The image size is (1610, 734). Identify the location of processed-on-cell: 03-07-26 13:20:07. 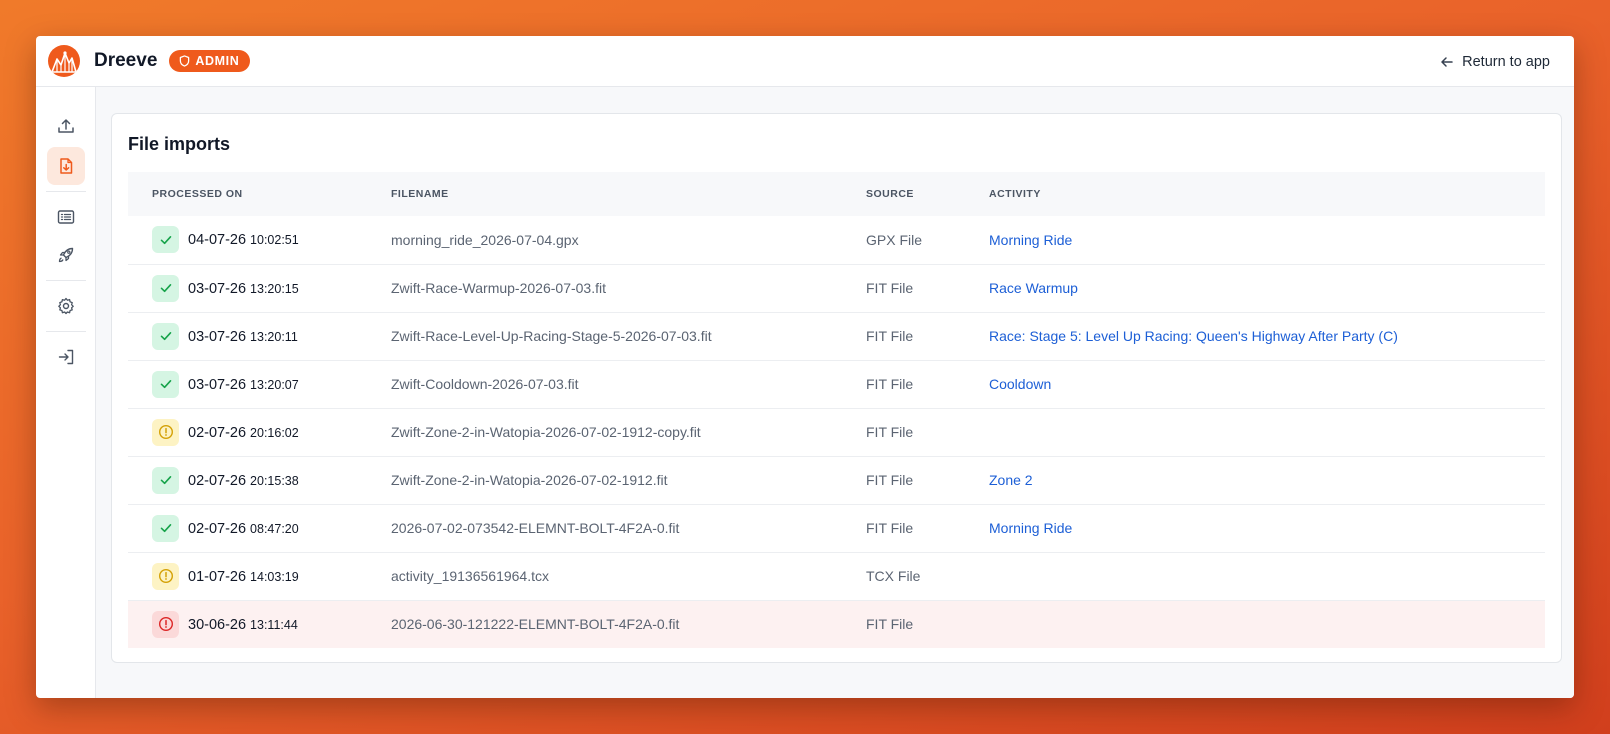
(259, 383).